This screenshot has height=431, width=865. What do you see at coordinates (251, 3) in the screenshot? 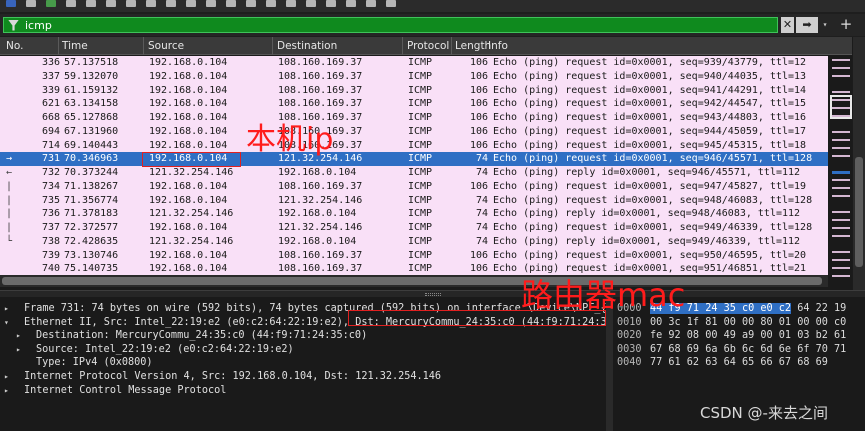
I see `first-packet-icon` at bounding box center [251, 3].